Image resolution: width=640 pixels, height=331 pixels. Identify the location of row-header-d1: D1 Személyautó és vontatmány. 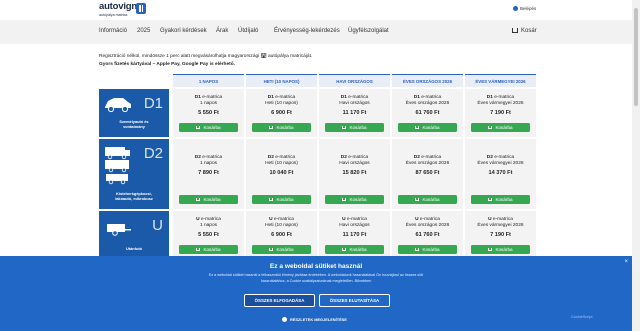
(134, 113).